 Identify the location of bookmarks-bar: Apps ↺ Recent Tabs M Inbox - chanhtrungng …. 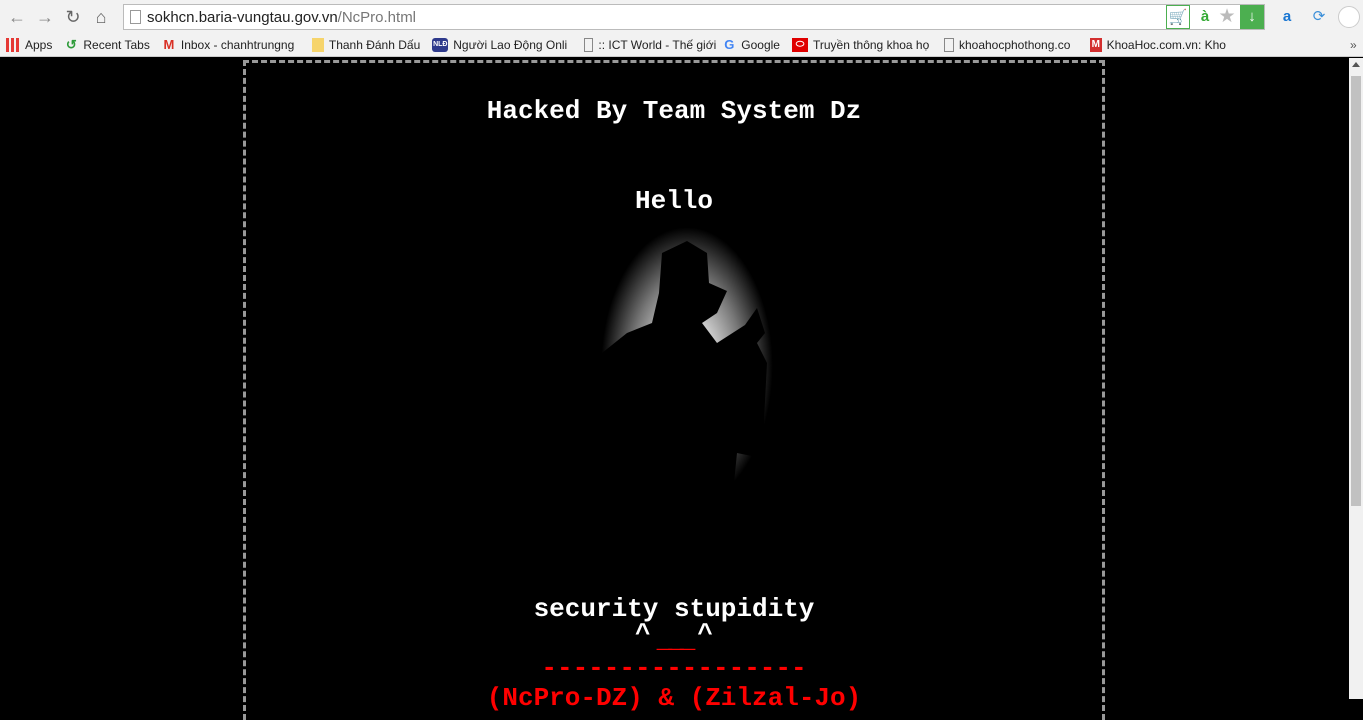
(681, 45).